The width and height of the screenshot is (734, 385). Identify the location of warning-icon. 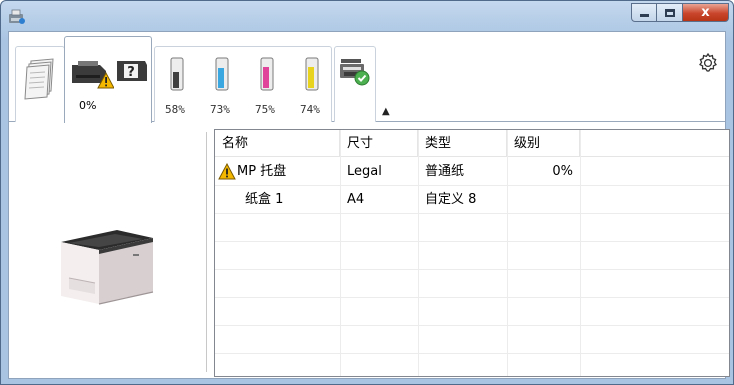
(227, 171).